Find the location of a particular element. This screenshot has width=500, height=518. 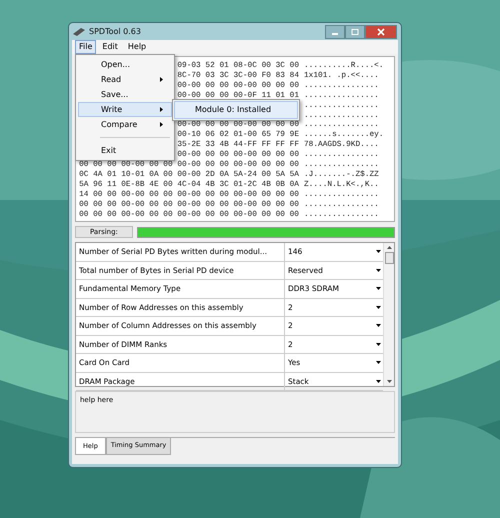

minimize-button is located at coordinates (335, 31).